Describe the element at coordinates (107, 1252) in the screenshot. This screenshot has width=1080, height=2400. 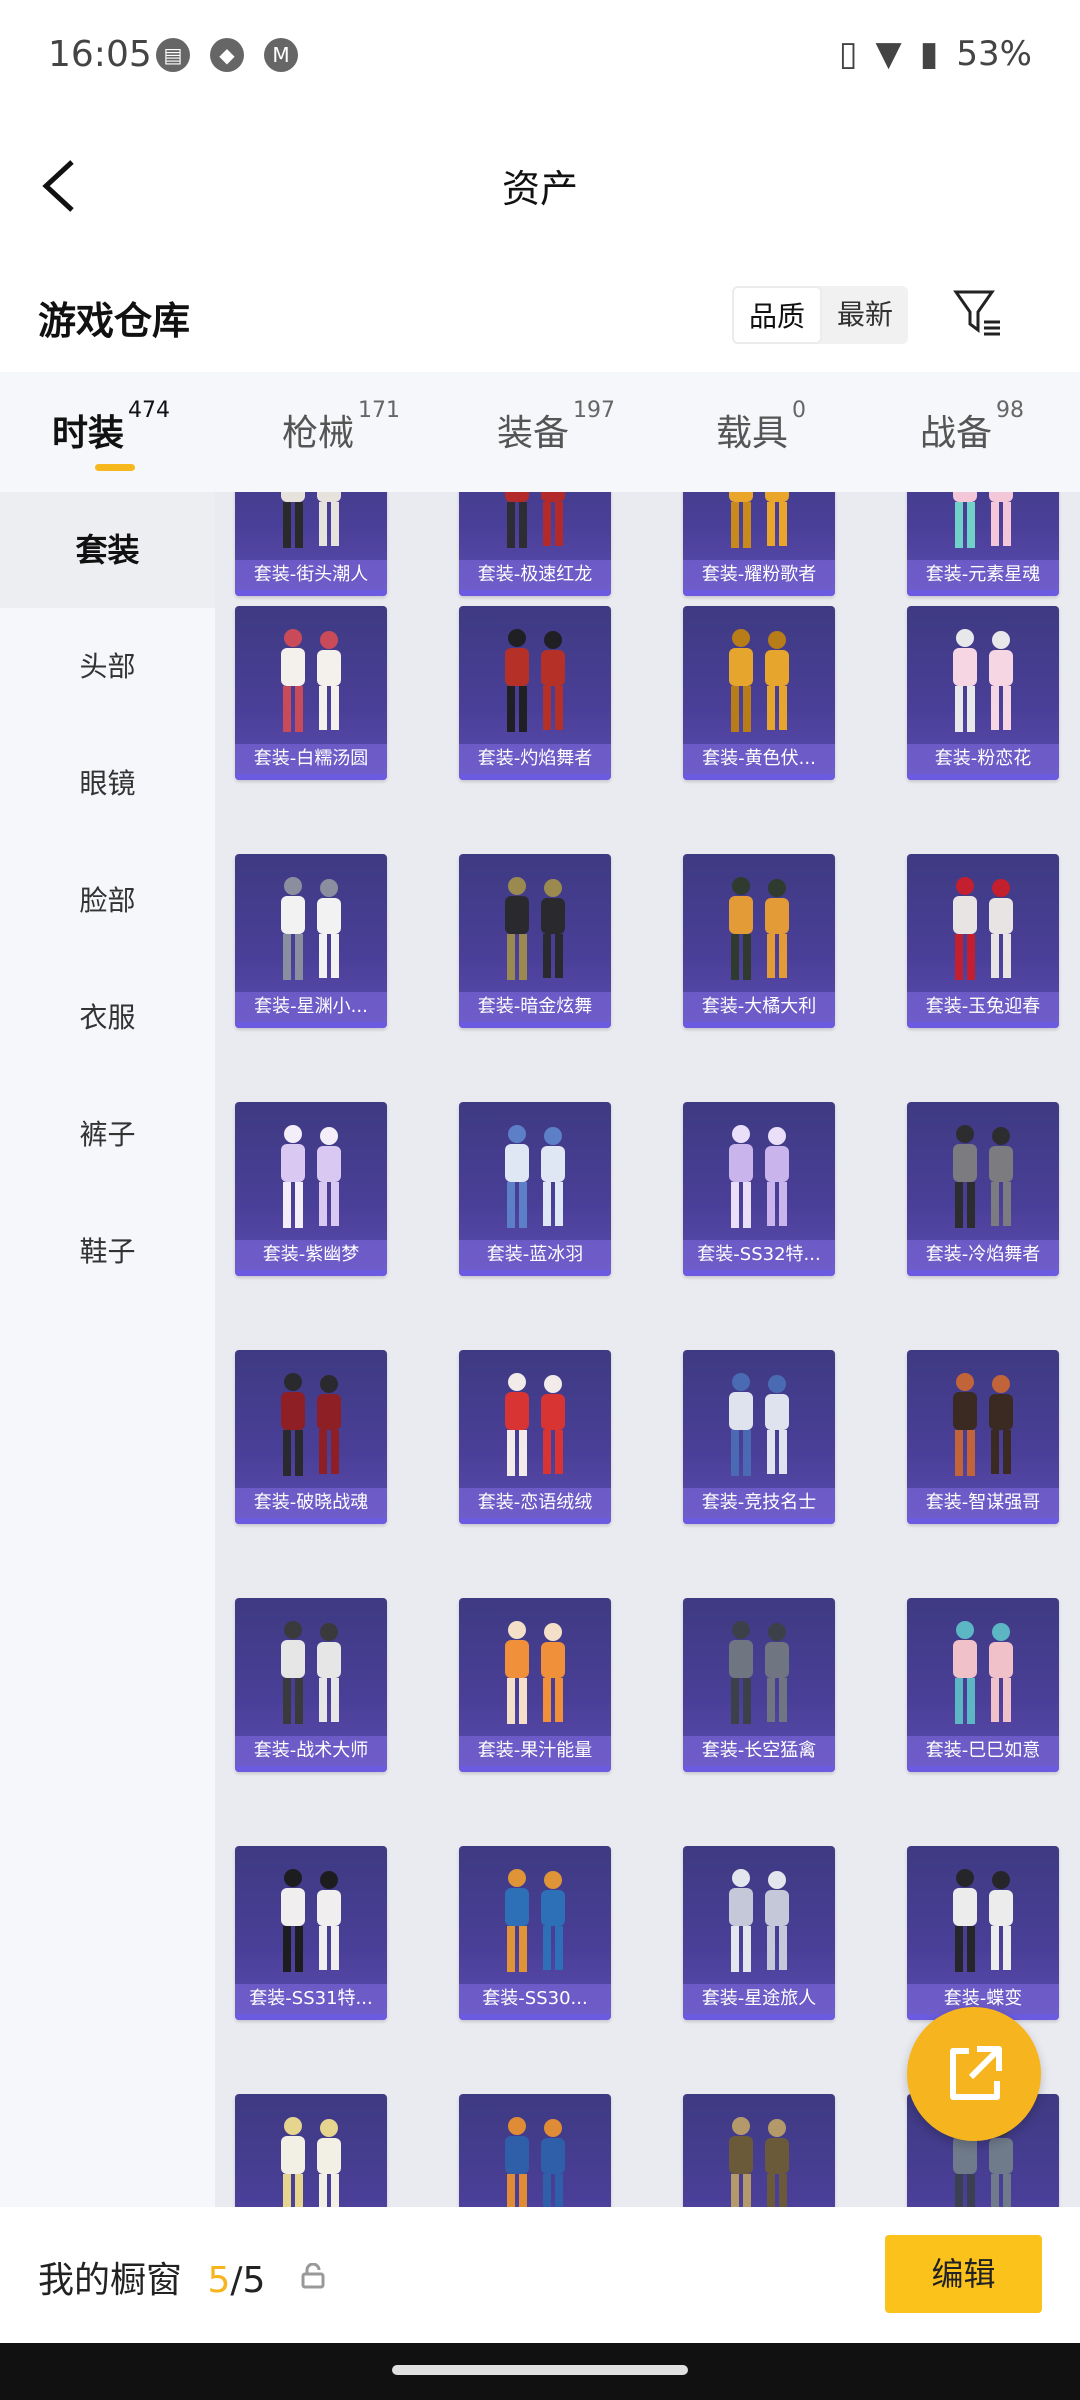
I see `sidebar-item-shoes: 鞋子` at that location.